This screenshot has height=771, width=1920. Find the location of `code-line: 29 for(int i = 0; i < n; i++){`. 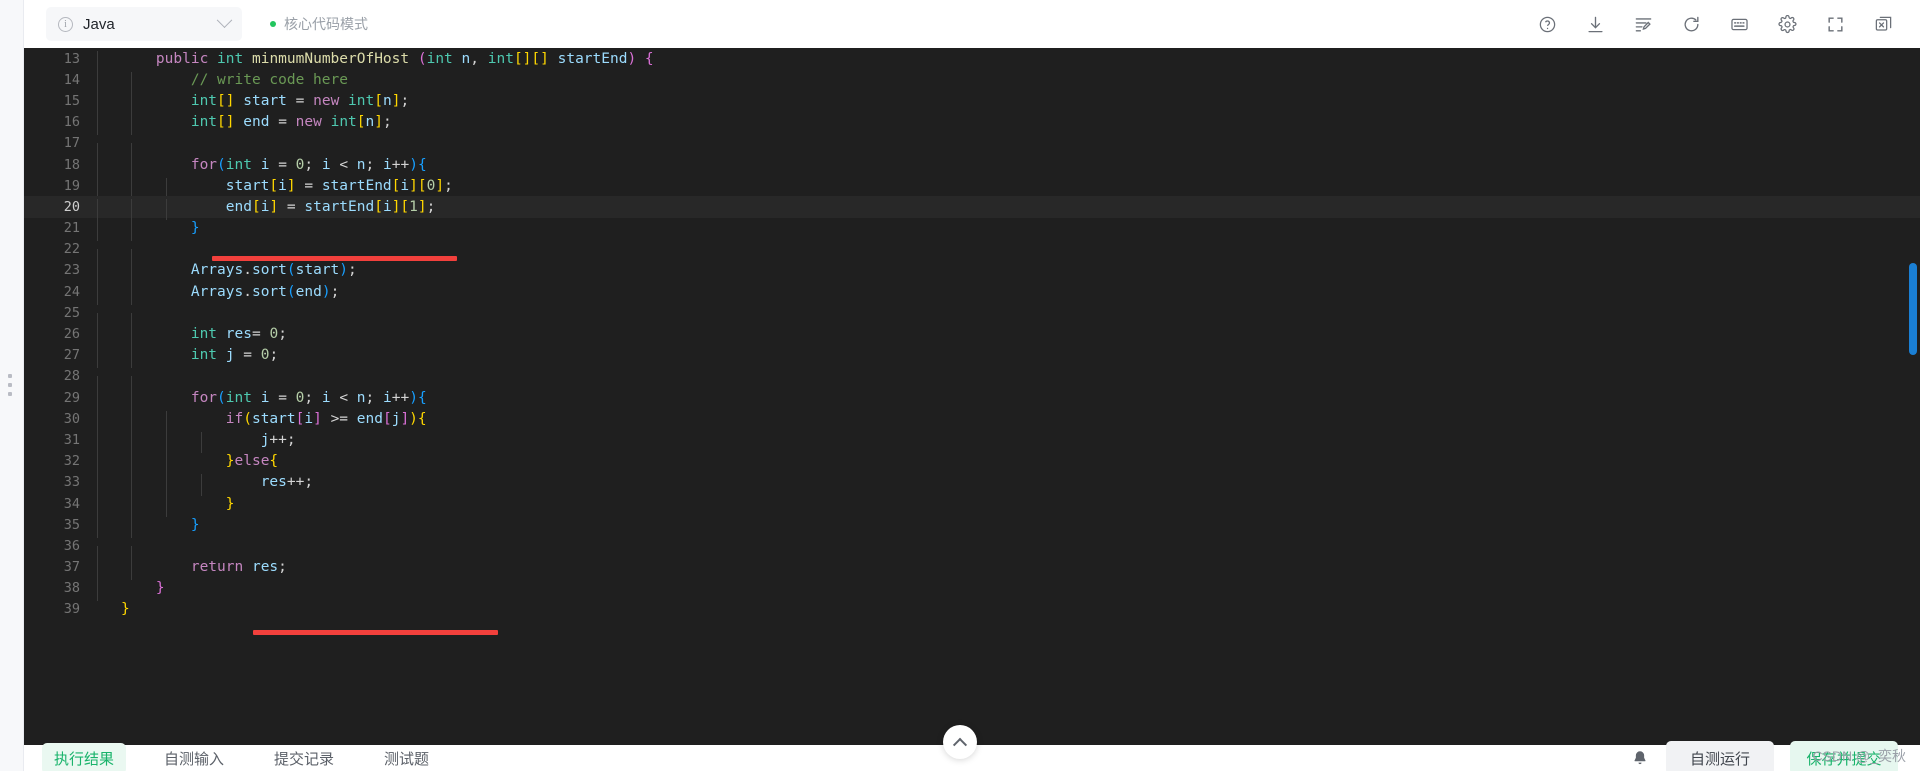

code-line: 29 for(int i = 0; i < n; i++){ is located at coordinates (972, 399).